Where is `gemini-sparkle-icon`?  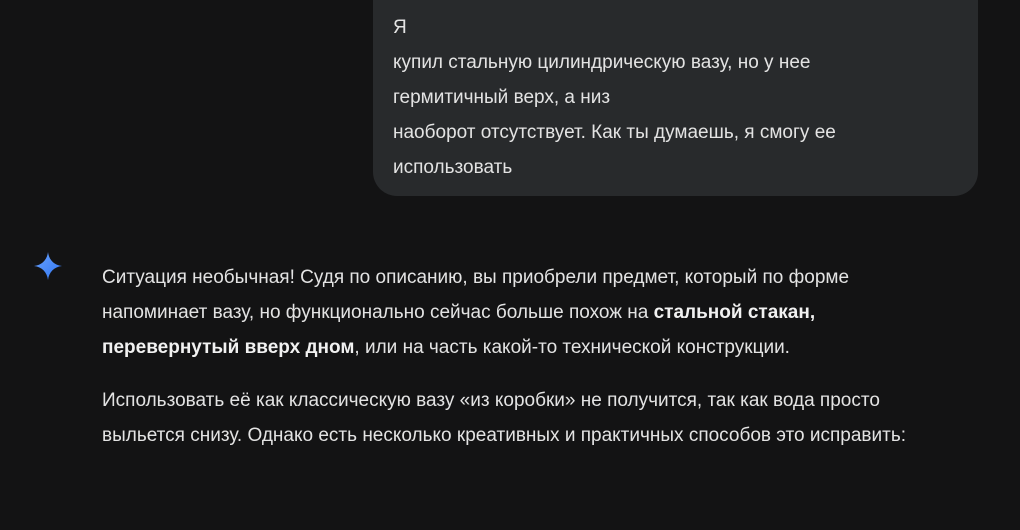 gemini-sparkle-icon is located at coordinates (48, 266).